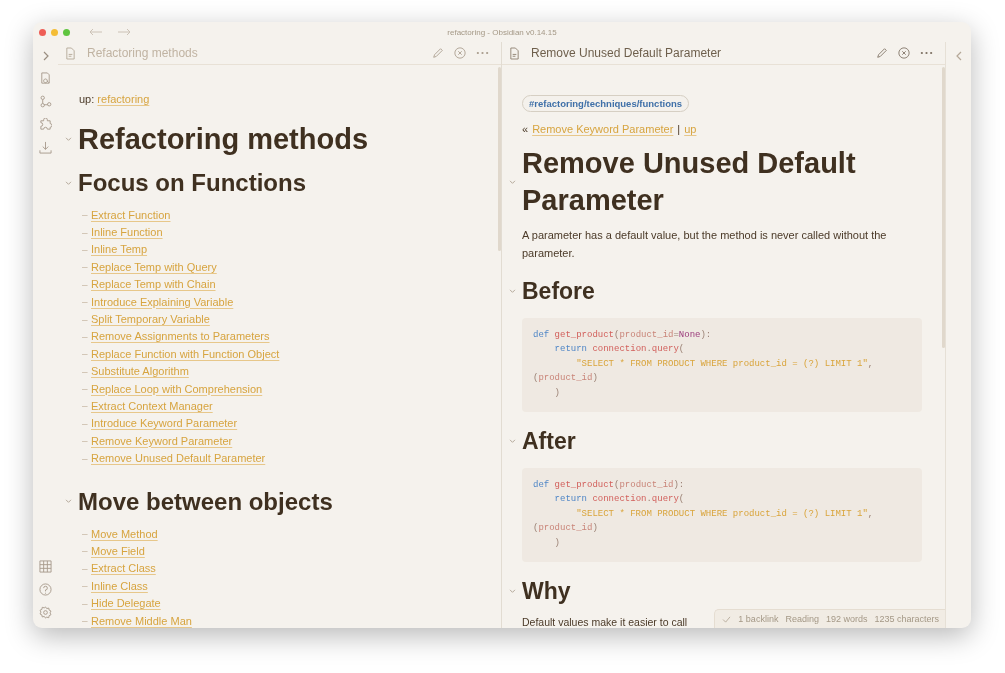 Image resolution: width=1005 pixels, height=673 pixels. I want to click on status-item: 1235 characters, so click(906, 619).